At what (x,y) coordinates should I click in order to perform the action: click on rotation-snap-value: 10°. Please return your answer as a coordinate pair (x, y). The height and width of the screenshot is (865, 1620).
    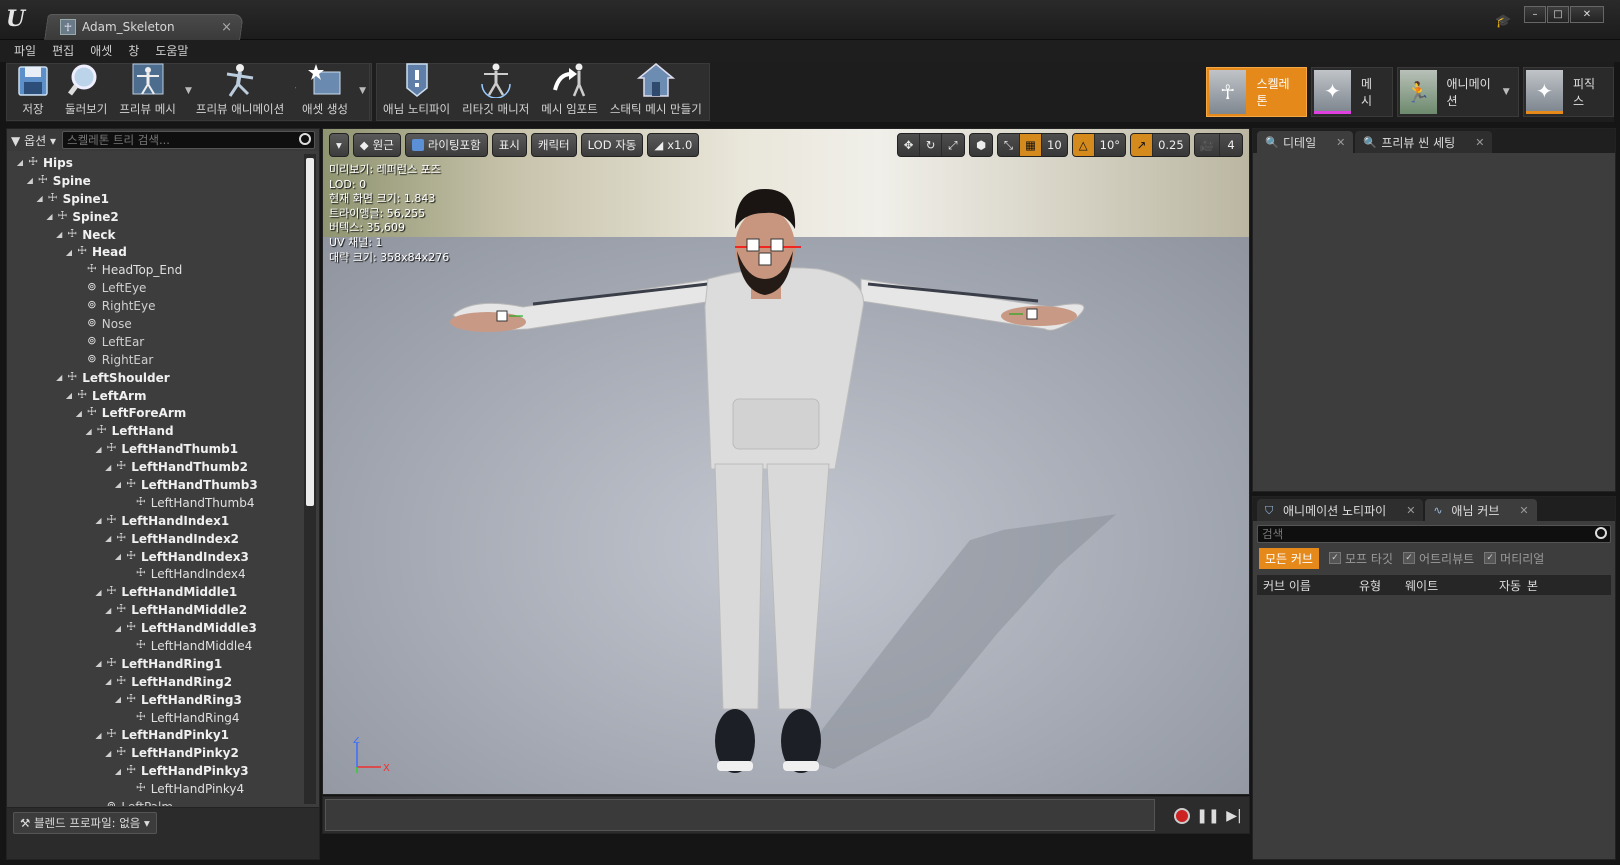
    Looking at the image, I should click on (1110, 145).